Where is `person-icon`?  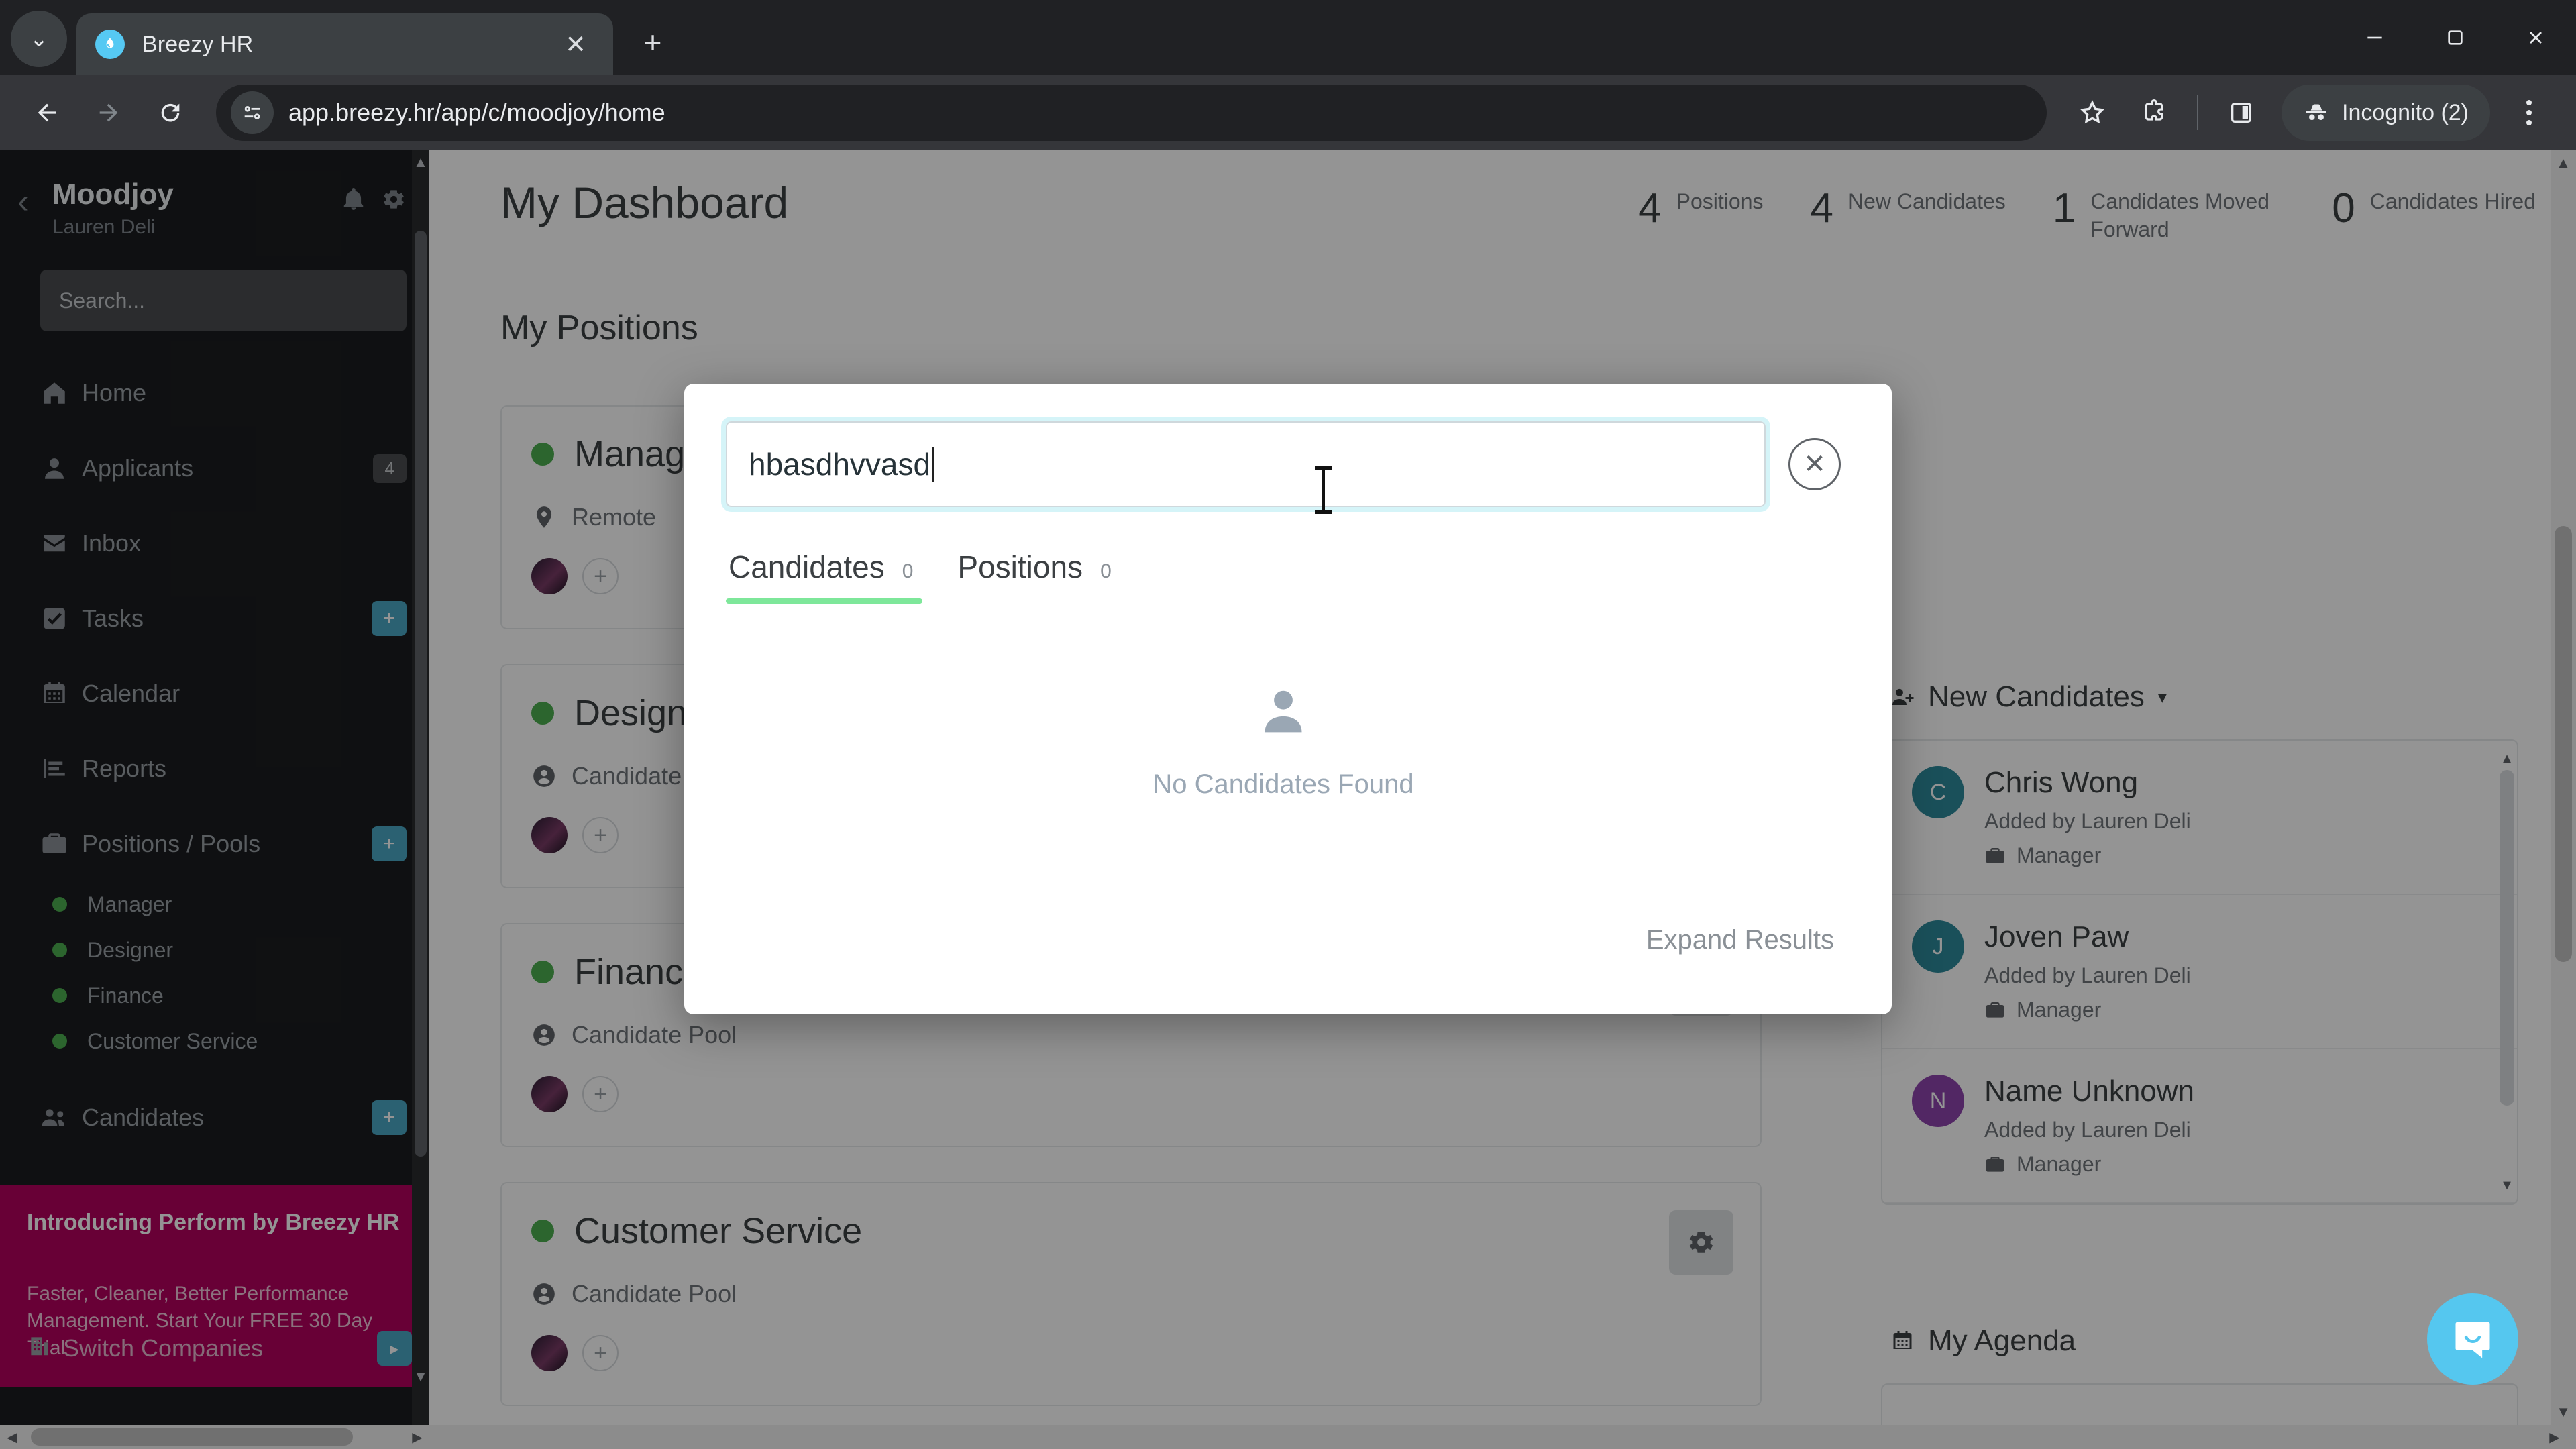 person-icon is located at coordinates (1283, 711).